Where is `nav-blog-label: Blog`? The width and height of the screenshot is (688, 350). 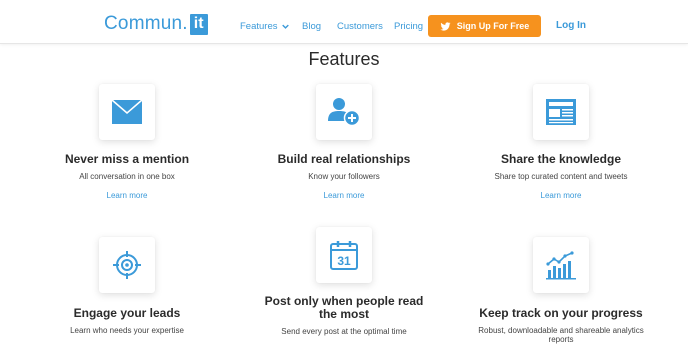 nav-blog-label: Blog is located at coordinates (312, 26).